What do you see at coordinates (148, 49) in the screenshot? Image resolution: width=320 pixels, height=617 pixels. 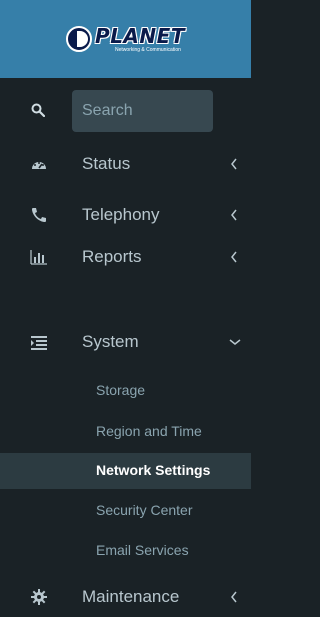 I see `brand-tagline: Networking & Communication` at bounding box center [148, 49].